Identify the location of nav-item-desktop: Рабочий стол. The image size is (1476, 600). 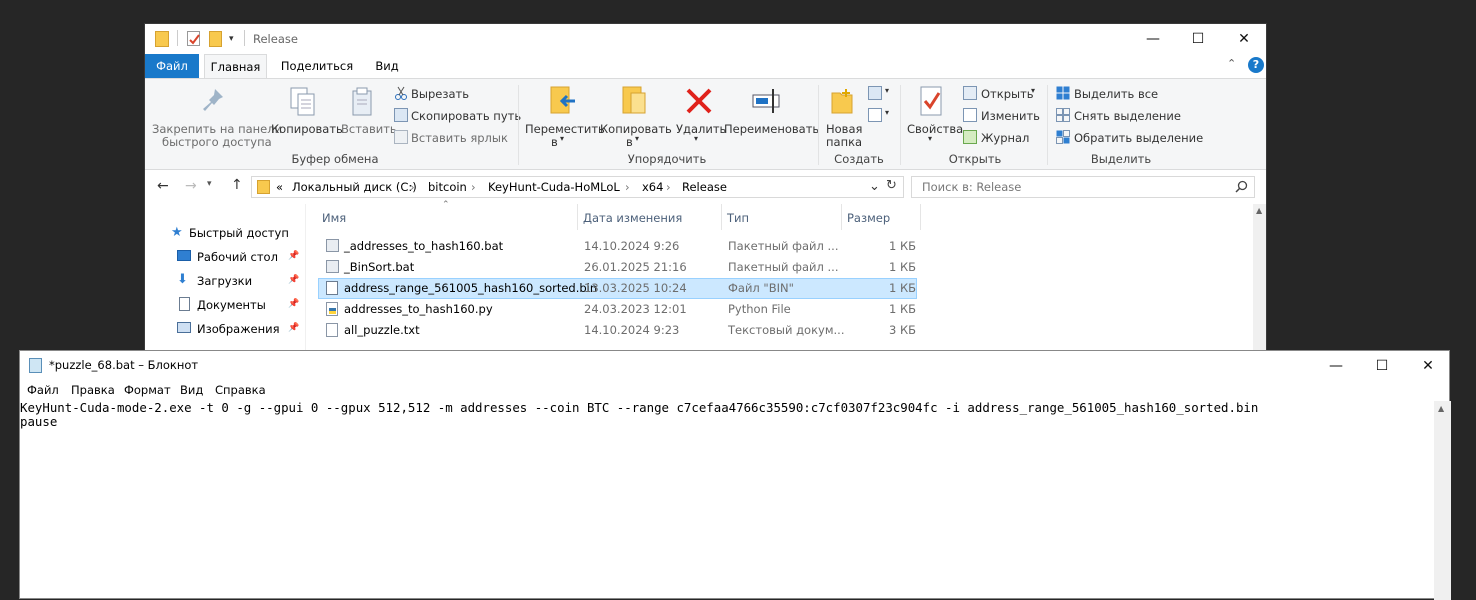
(237, 257).